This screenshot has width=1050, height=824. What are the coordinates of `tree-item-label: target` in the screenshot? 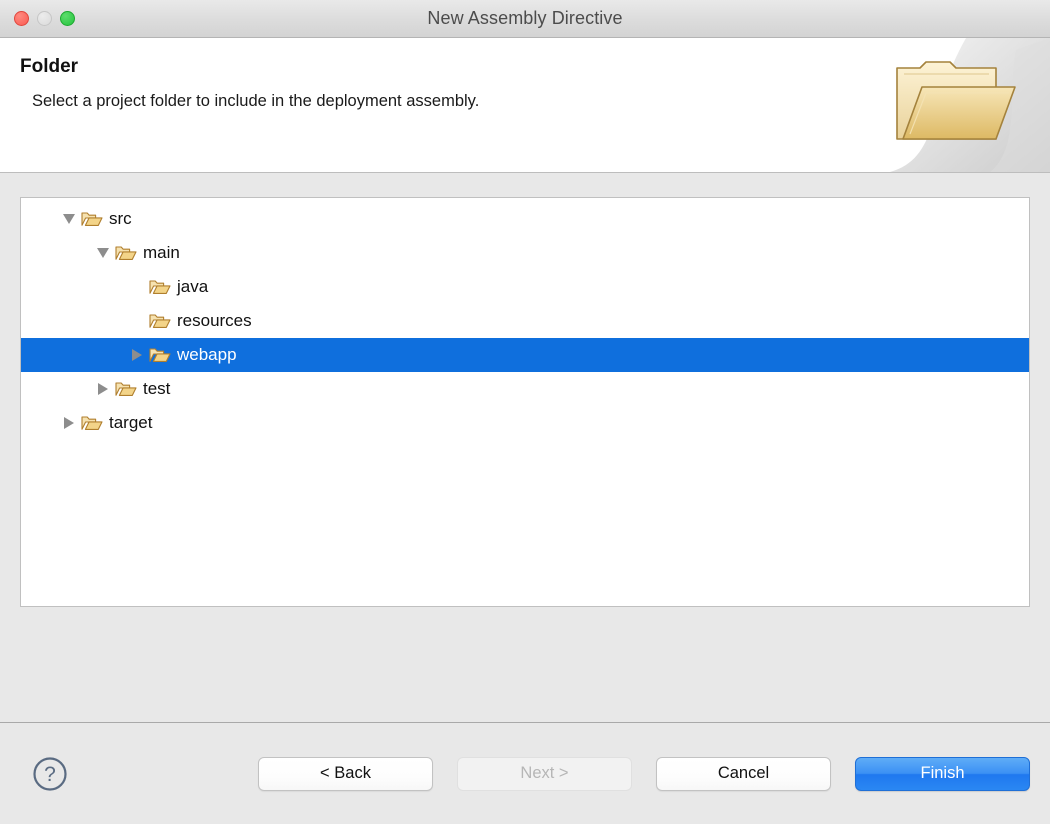 It's located at (131, 422).